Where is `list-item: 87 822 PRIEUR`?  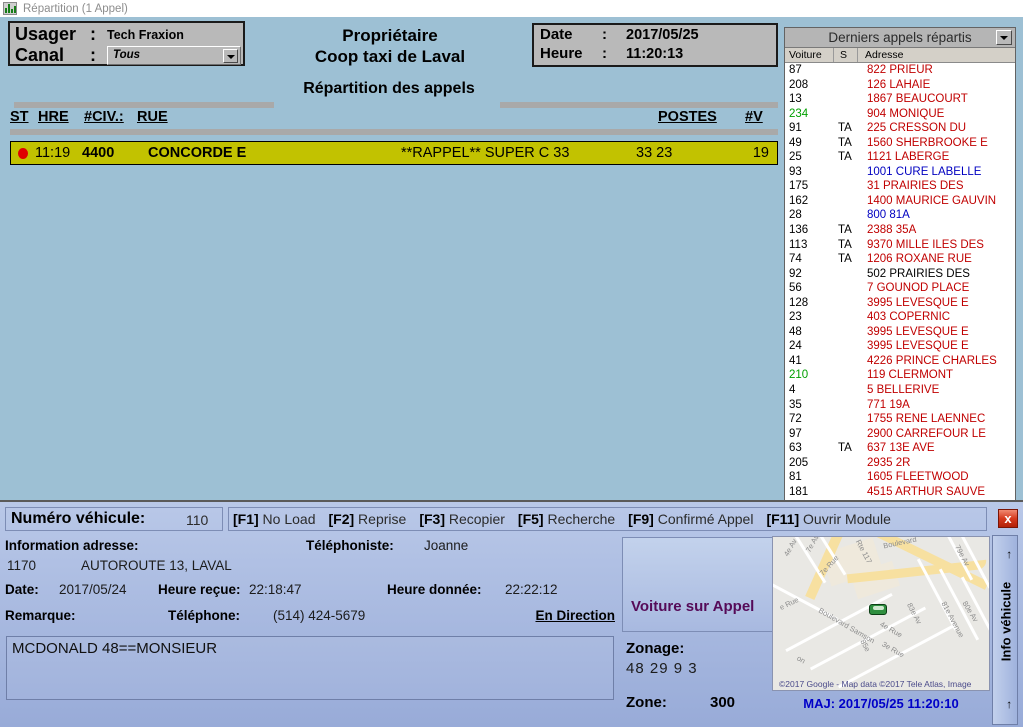
list-item: 87 822 PRIEUR is located at coordinates (900, 70).